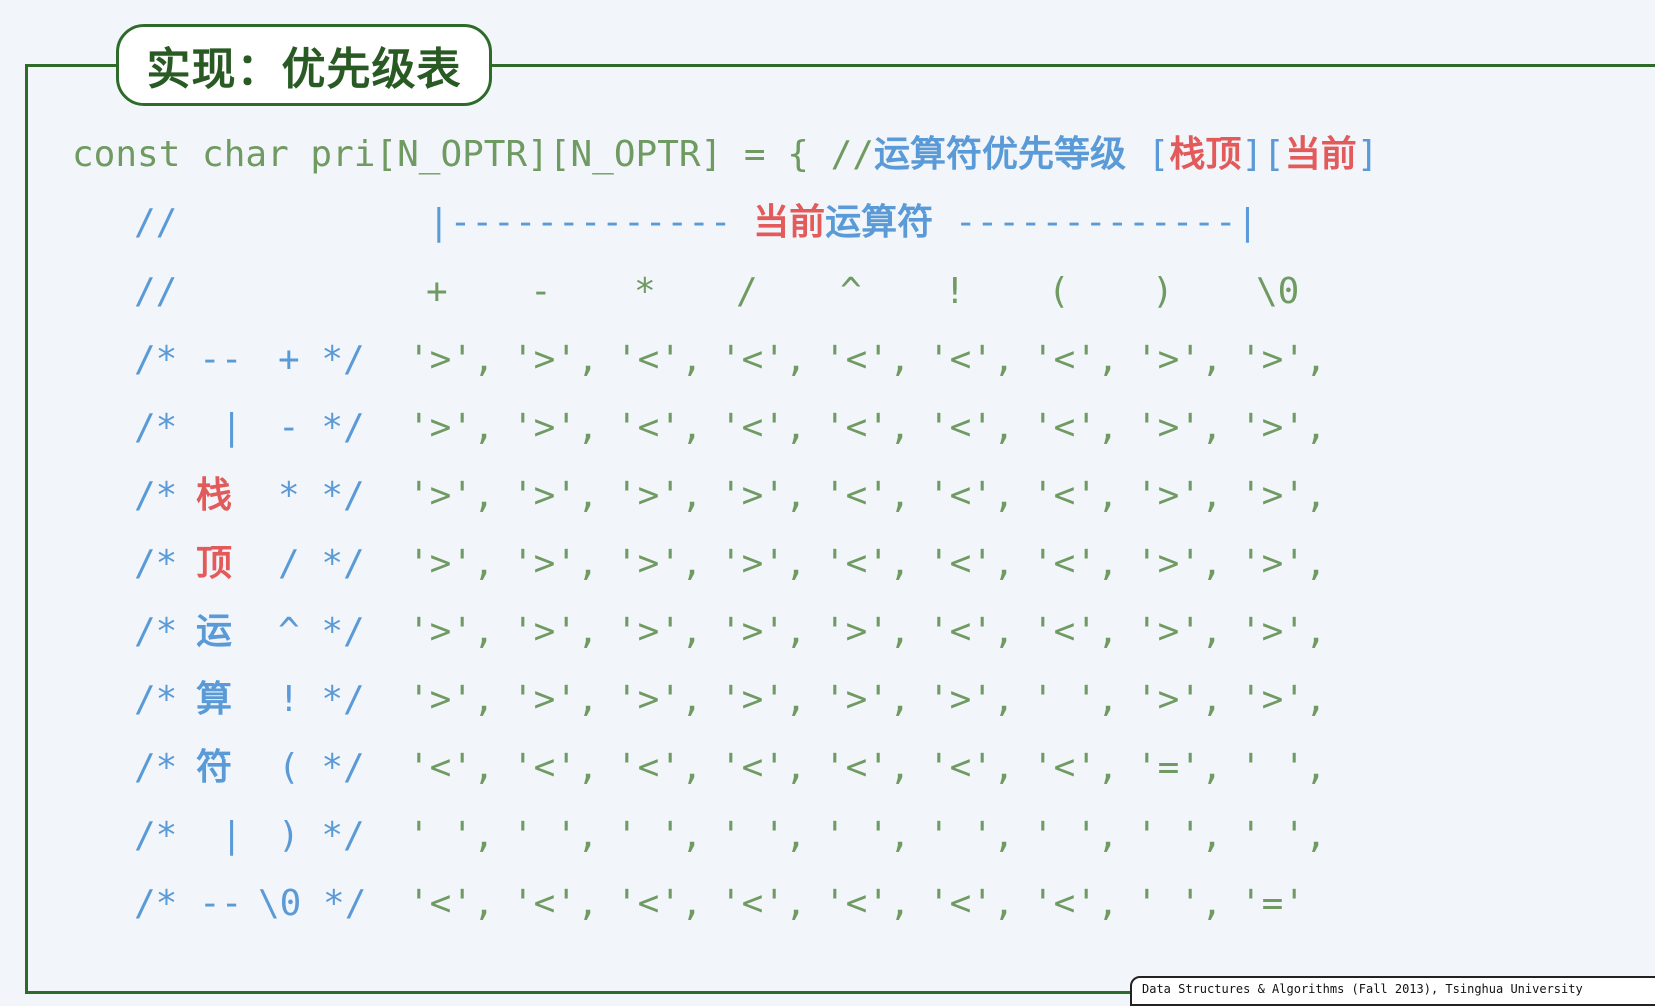  I want to click on operators-comment-prefix: //, so click(156, 291).